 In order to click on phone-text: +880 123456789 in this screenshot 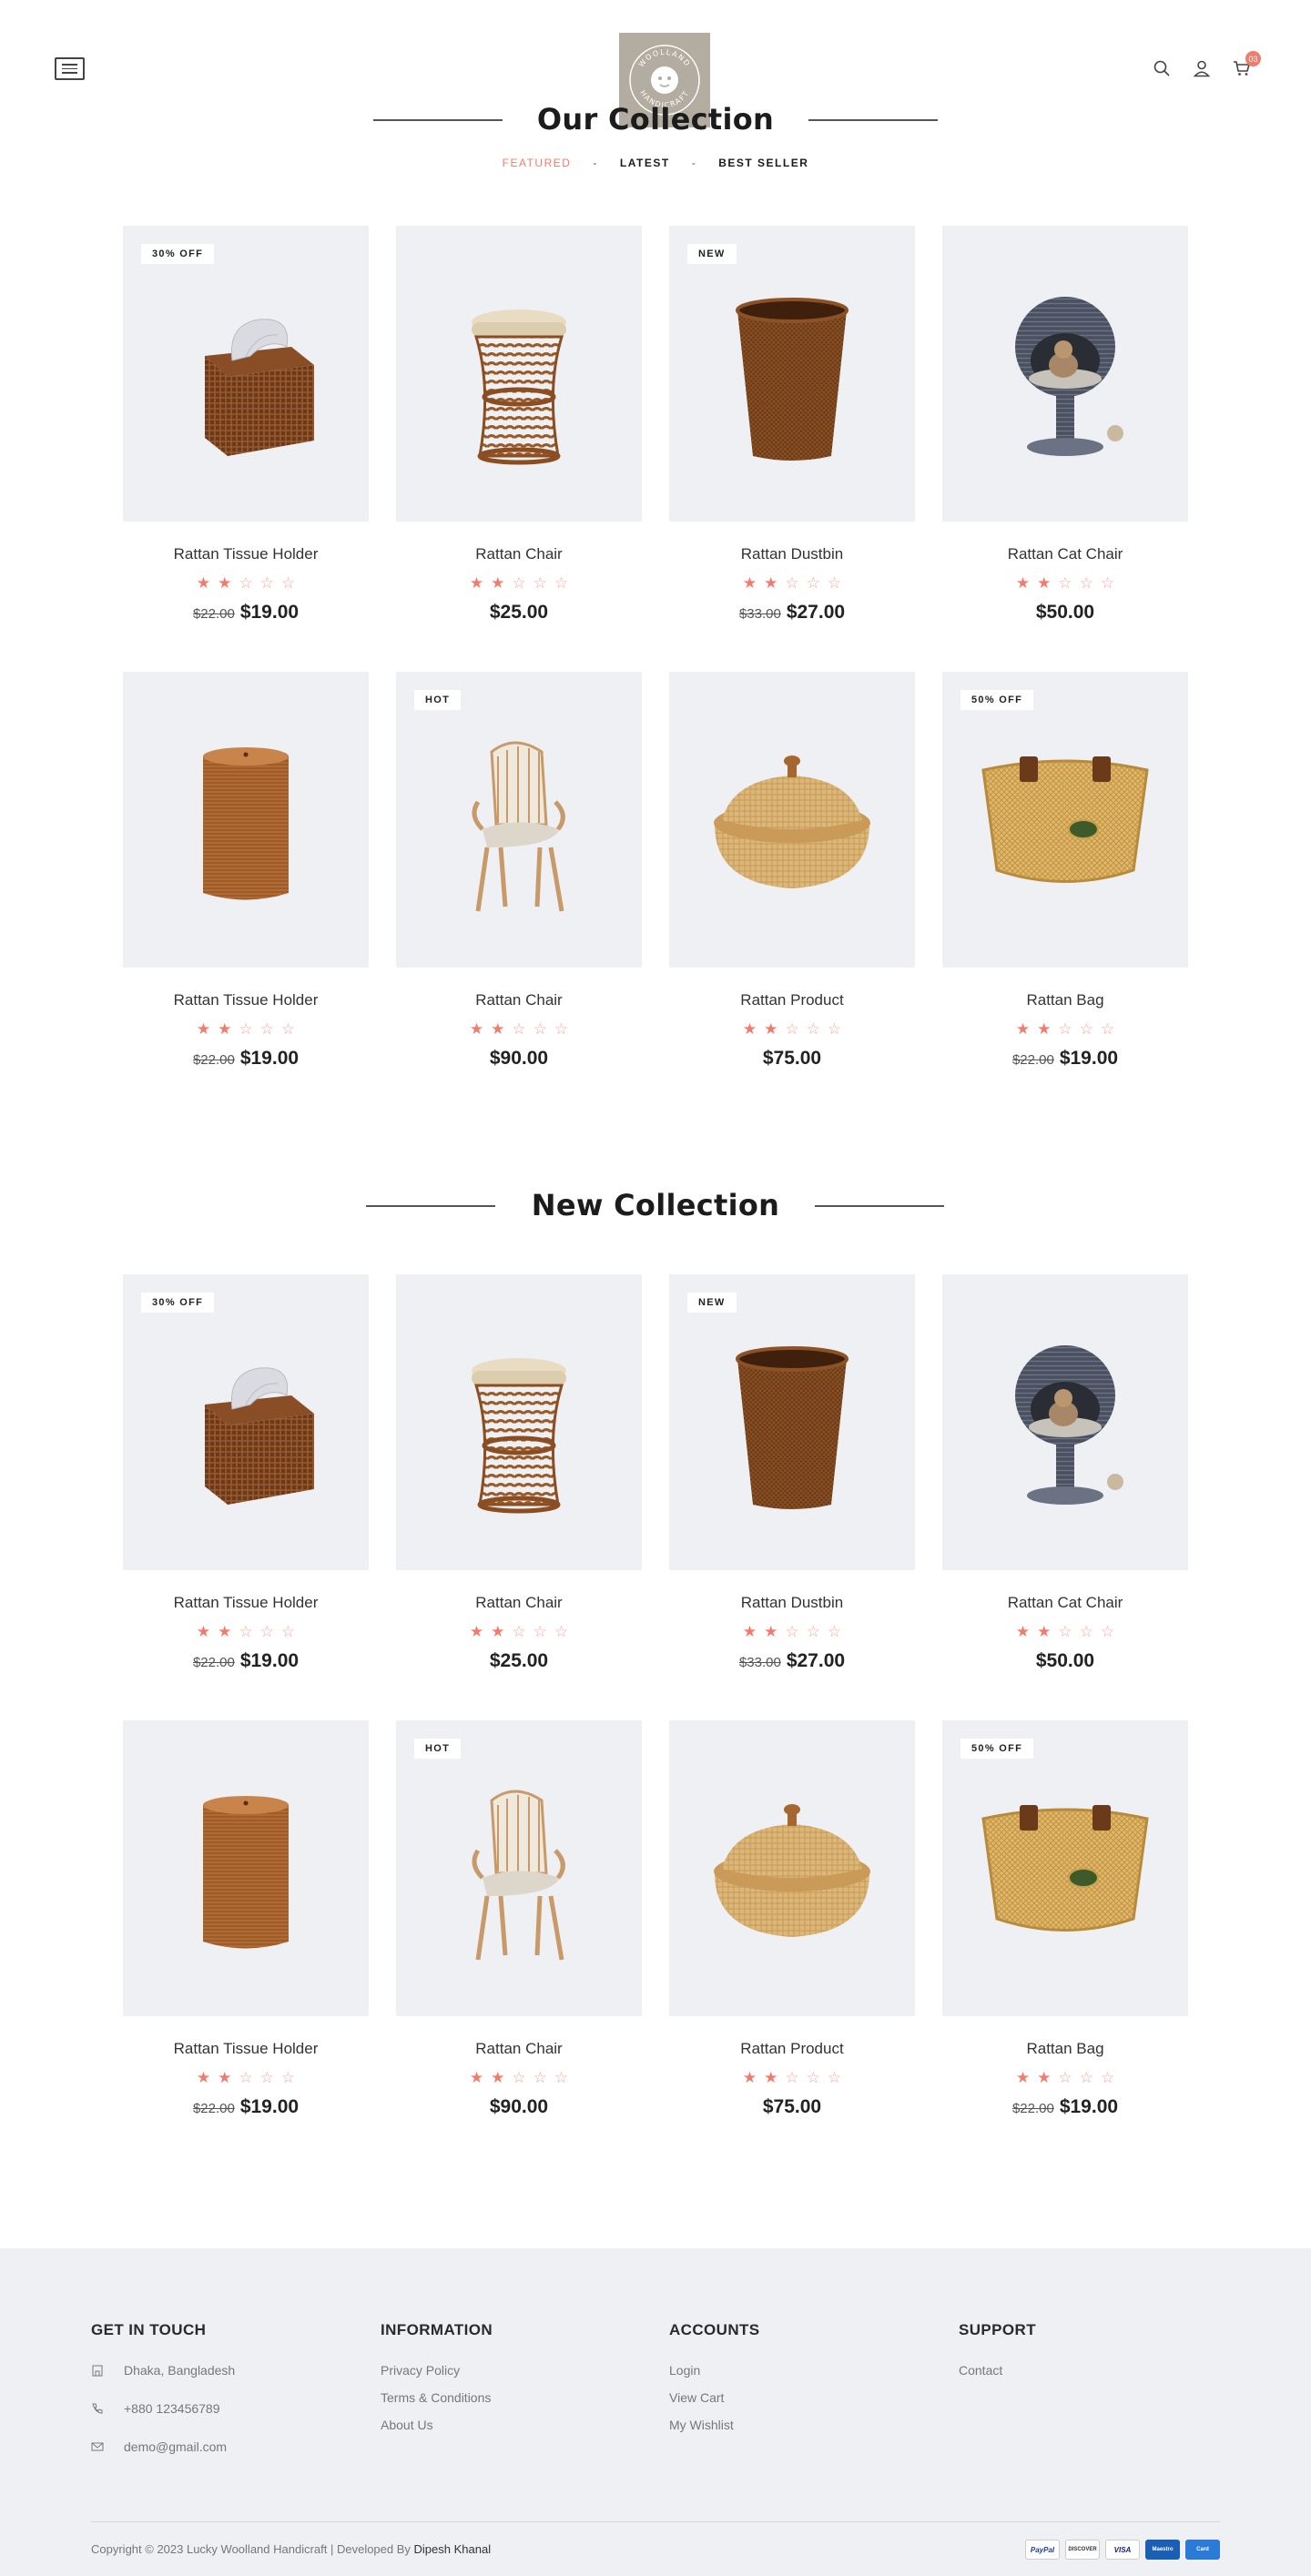, I will do `click(172, 2408)`.